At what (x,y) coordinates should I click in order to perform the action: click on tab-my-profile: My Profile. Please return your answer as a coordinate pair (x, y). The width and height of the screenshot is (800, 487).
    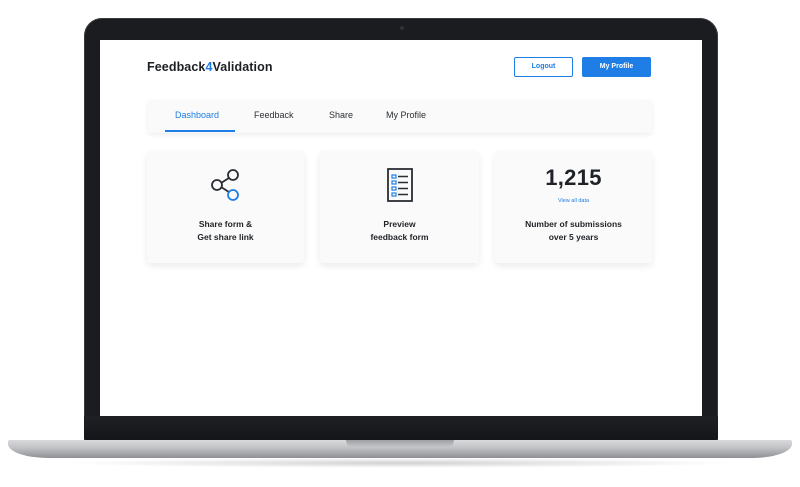
    Looking at the image, I should click on (406, 115).